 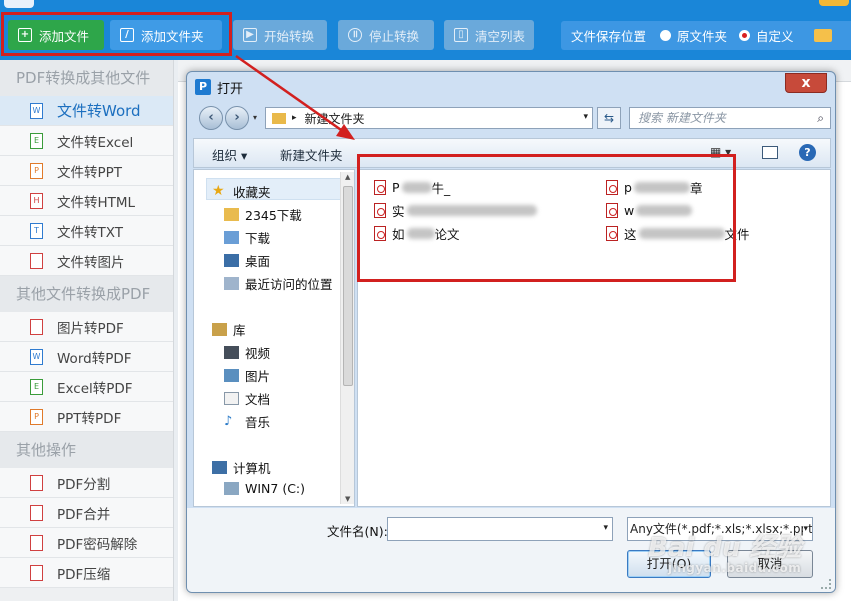 I want to click on nav-pictures: 图片, so click(x=247, y=375).